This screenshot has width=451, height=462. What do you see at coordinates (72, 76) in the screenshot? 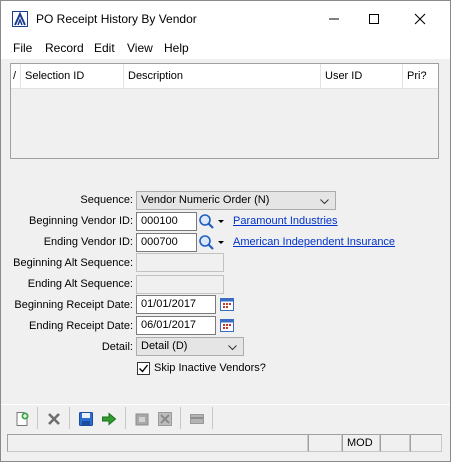
I see `column-header-selection-id: Selection ID` at bounding box center [72, 76].